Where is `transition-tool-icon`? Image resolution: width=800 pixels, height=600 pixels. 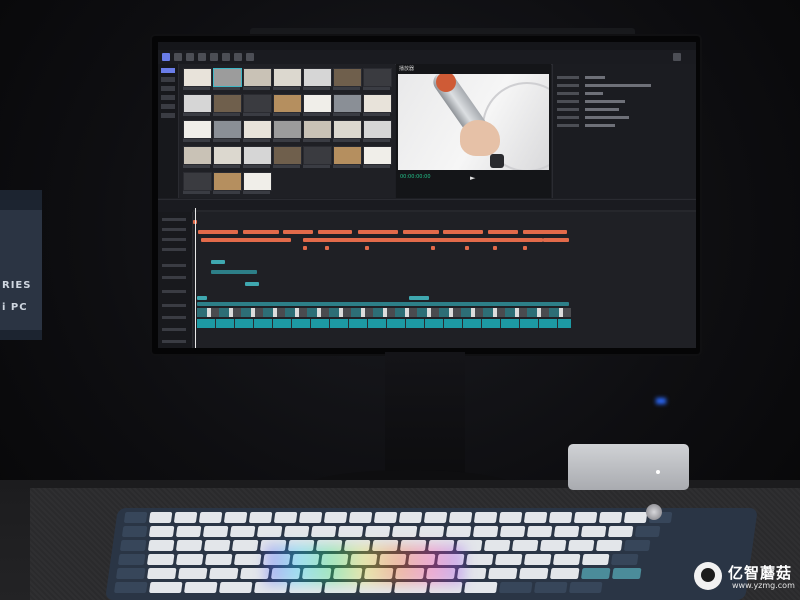
transition-tool-icon is located at coordinates (226, 57).